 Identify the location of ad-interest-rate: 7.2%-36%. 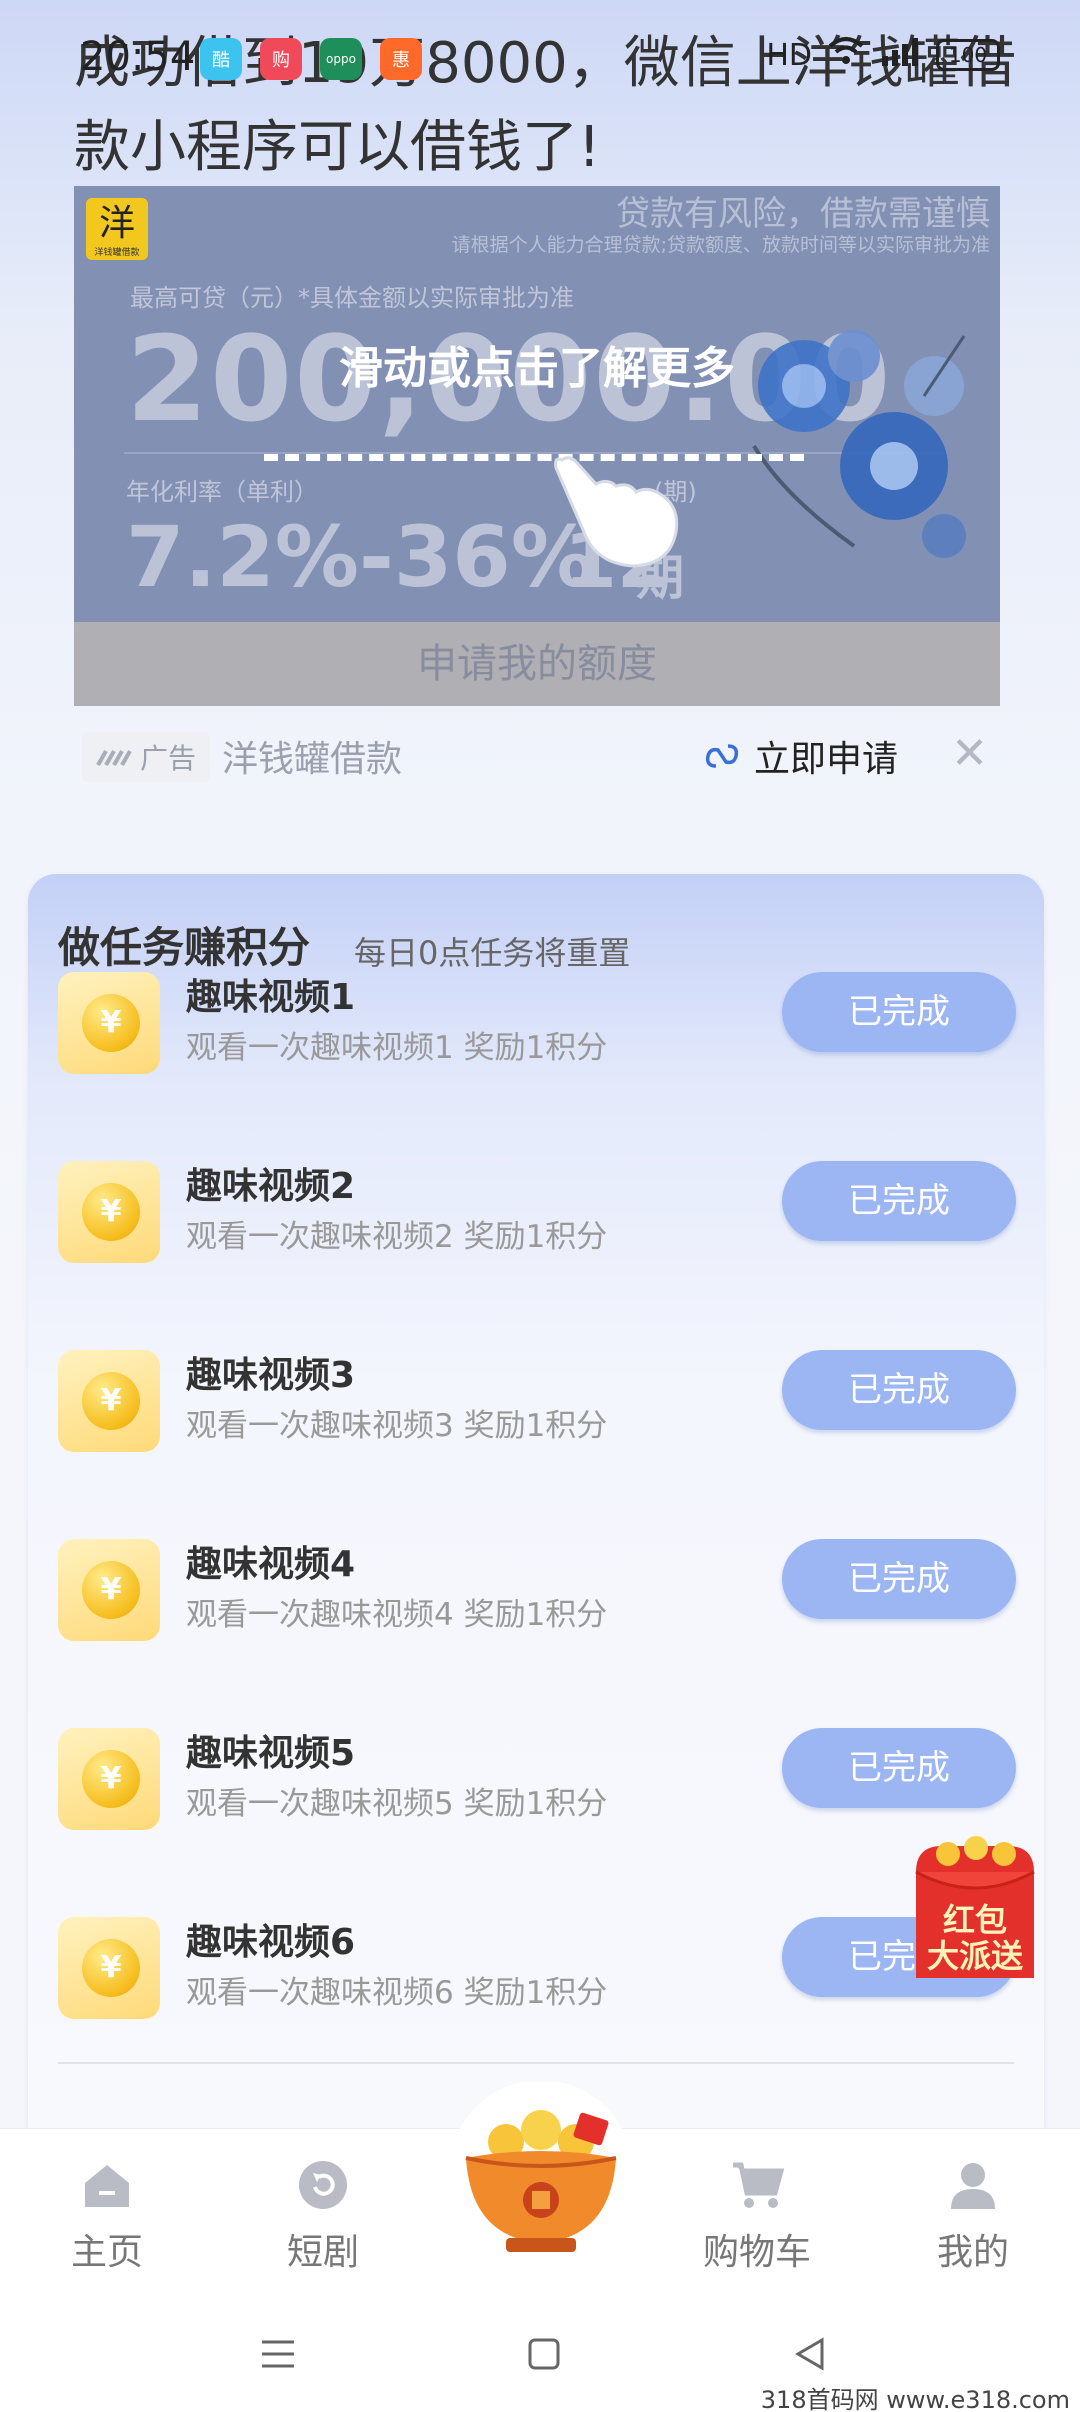
(360, 557).